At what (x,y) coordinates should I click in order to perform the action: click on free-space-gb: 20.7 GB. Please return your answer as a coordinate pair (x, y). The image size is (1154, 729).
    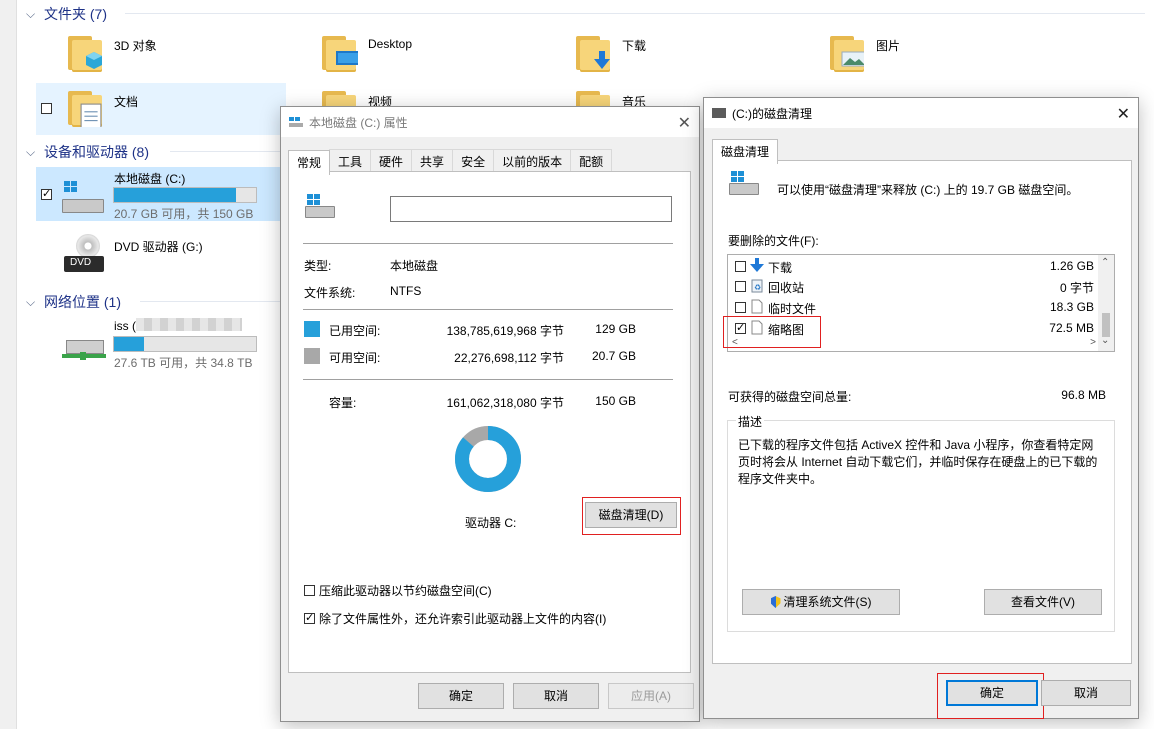
    Looking at the image, I should click on (613, 356).